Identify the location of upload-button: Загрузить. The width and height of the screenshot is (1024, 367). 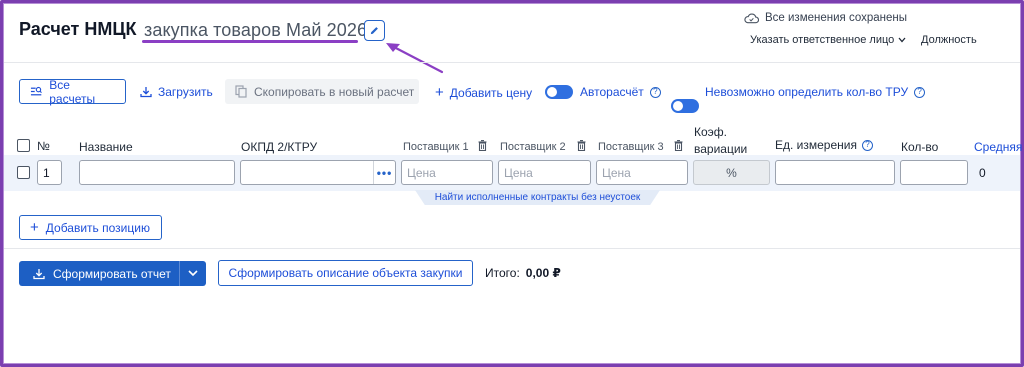
(176, 92).